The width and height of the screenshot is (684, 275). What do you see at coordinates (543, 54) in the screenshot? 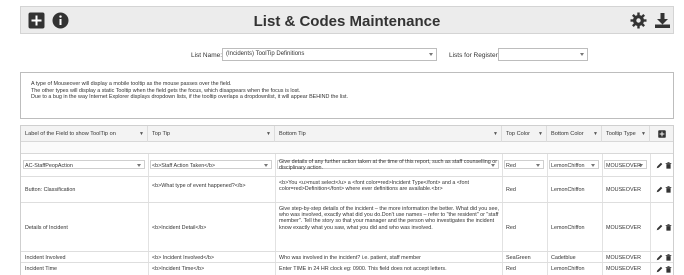
I see `lists-for-register-select` at bounding box center [543, 54].